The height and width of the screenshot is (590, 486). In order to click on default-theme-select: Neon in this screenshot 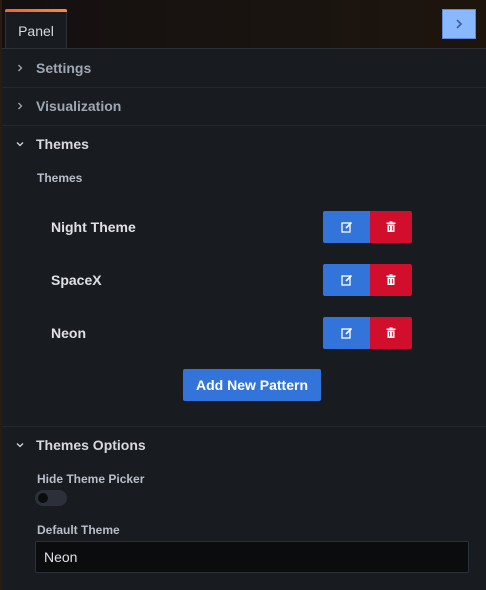, I will do `click(252, 557)`.